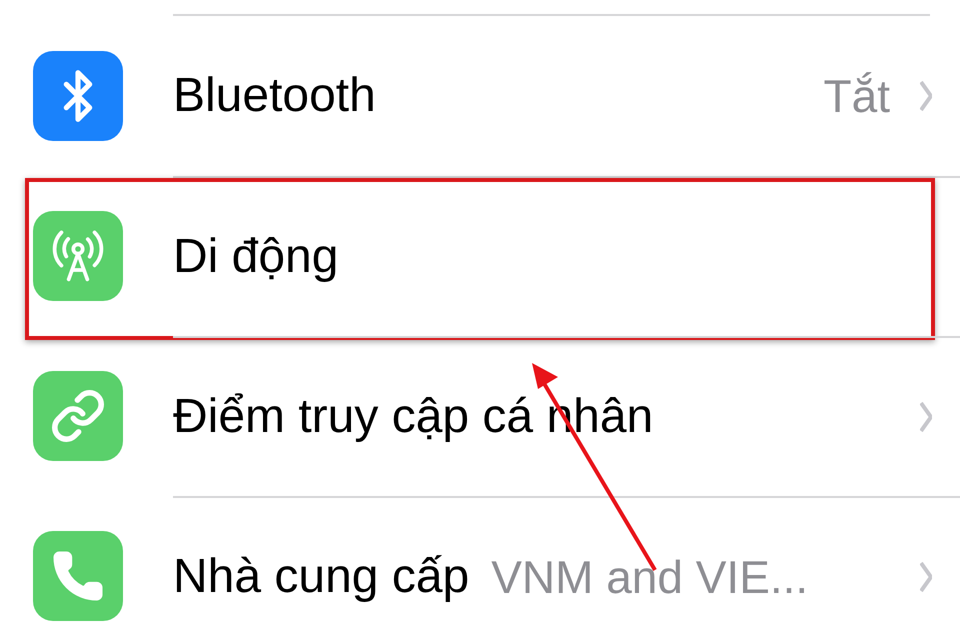 The width and height of the screenshot is (960, 625). Describe the element at coordinates (255, 257) in the screenshot. I see `row-label: Di động` at that location.